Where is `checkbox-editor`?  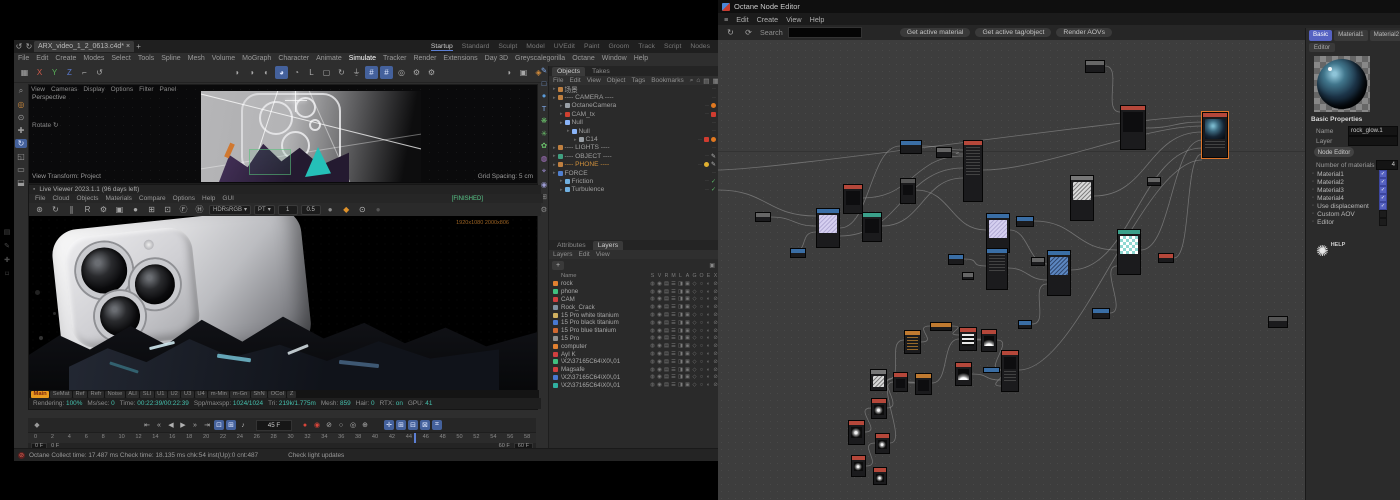 checkbox-editor is located at coordinates (1383, 222).